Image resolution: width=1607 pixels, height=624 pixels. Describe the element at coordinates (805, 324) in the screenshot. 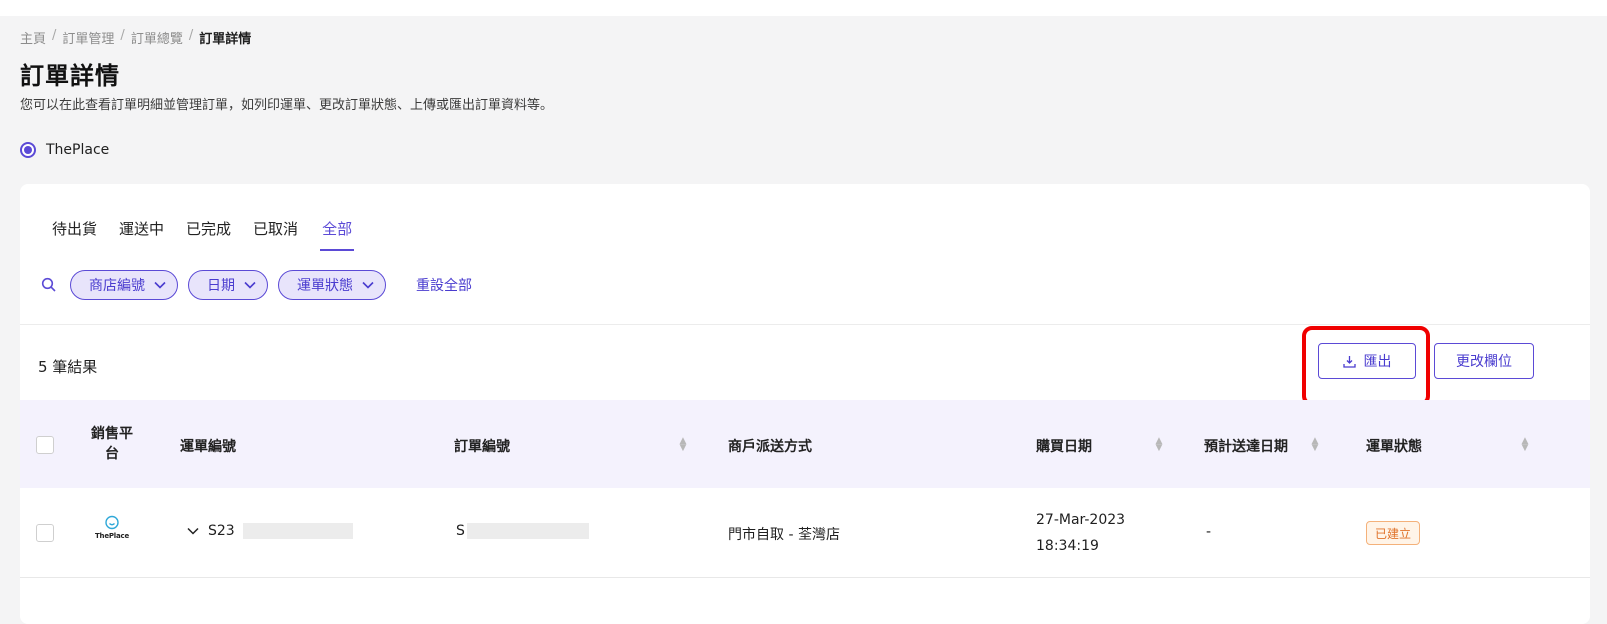

I see `divider` at that location.